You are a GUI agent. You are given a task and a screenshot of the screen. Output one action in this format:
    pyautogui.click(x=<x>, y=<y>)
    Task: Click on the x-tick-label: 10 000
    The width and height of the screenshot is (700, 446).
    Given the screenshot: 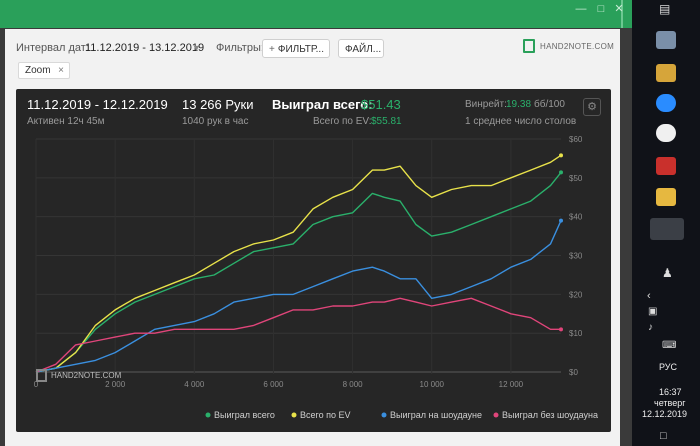 What is the action you would take?
    pyautogui.click(x=432, y=384)
    